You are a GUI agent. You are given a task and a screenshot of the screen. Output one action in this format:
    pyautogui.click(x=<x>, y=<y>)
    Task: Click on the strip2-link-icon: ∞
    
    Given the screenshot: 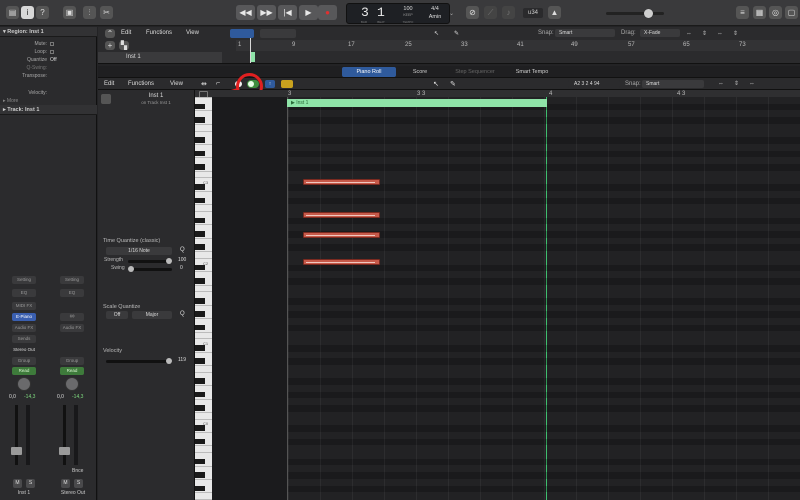 What is the action you would take?
    pyautogui.click(x=72, y=317)
    